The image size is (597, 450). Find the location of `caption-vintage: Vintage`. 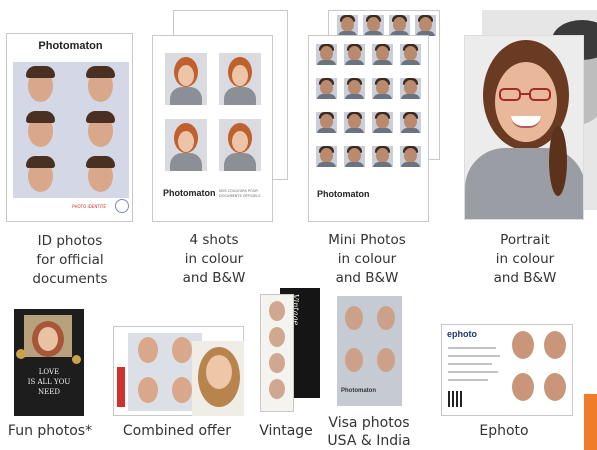

caption-vintage: Vintage is located at coordinates (286, 431).